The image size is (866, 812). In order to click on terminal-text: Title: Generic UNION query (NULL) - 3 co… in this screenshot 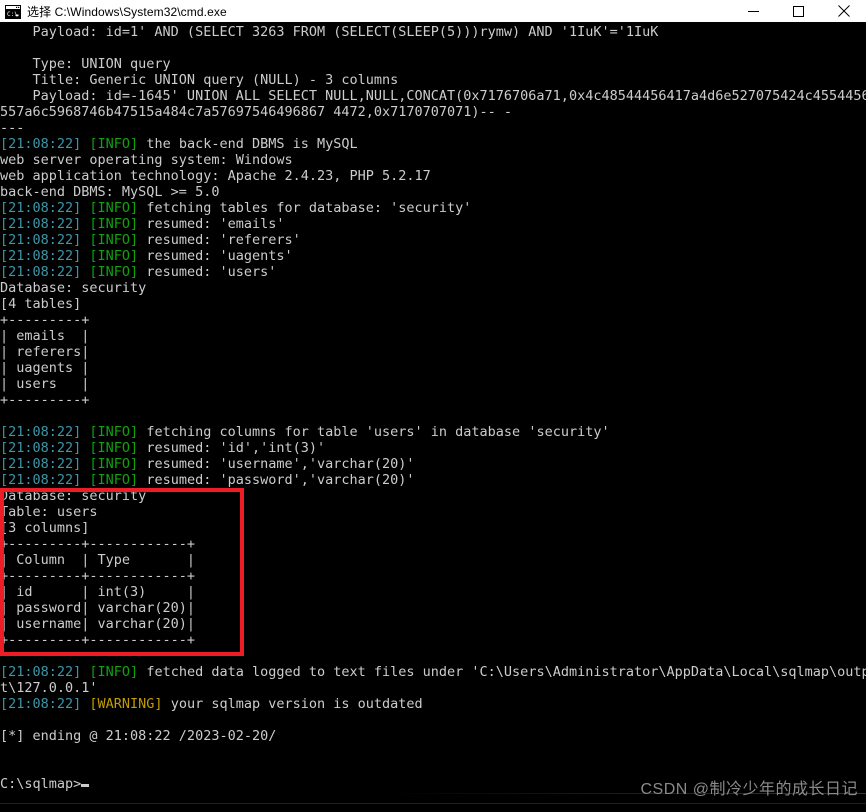, I will do `click(199, 80)`.